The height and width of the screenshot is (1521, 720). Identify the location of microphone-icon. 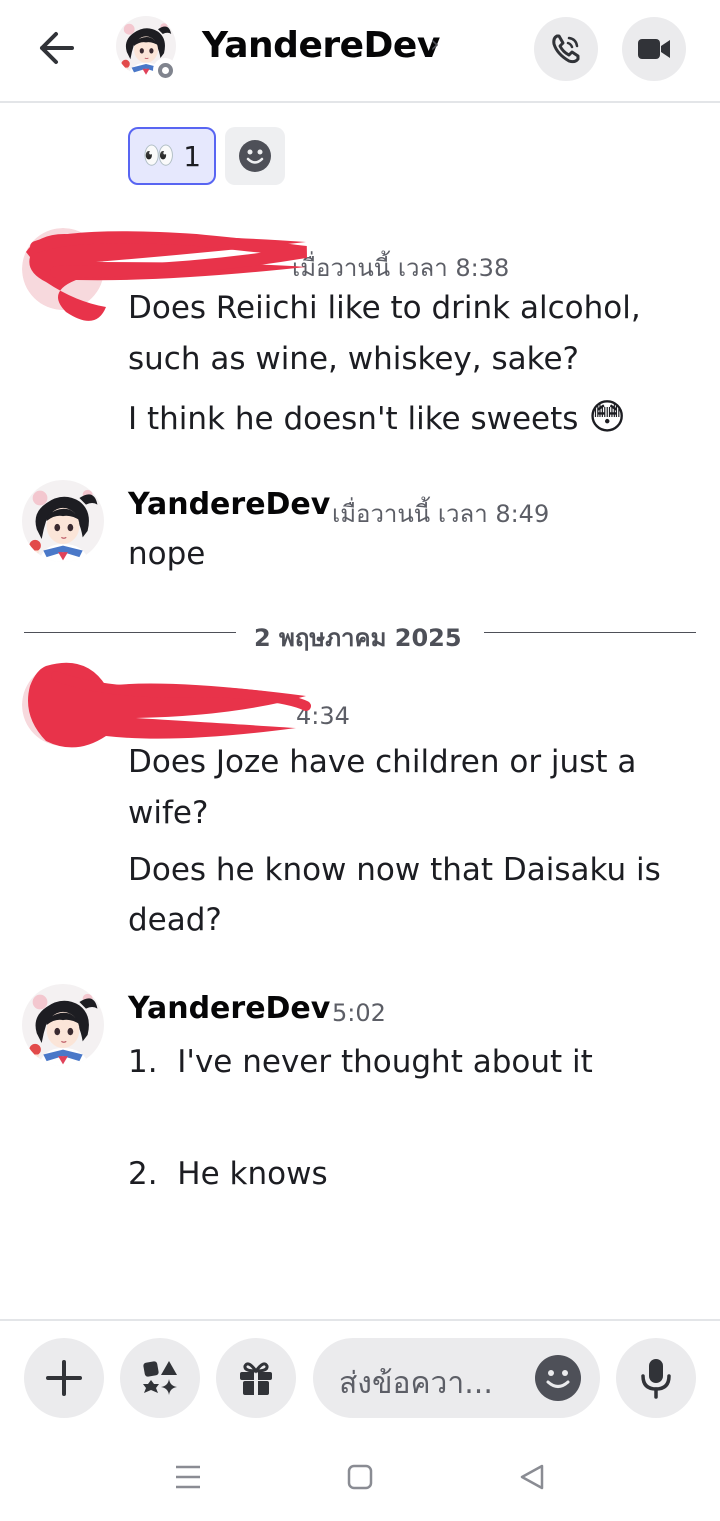
(656, 1379).